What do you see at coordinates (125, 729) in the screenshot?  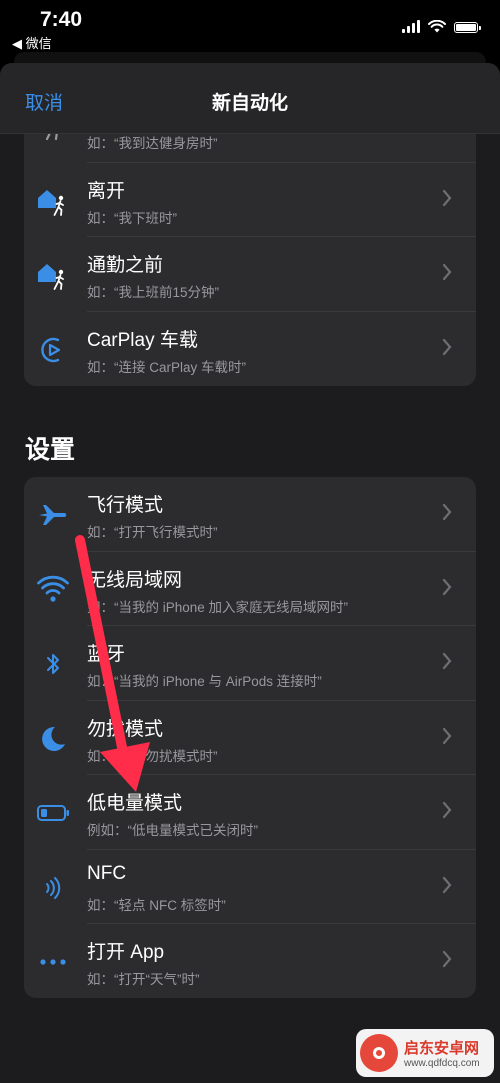 I see `list-item-title: 勿扰模式` at bounding box center [125, 729].